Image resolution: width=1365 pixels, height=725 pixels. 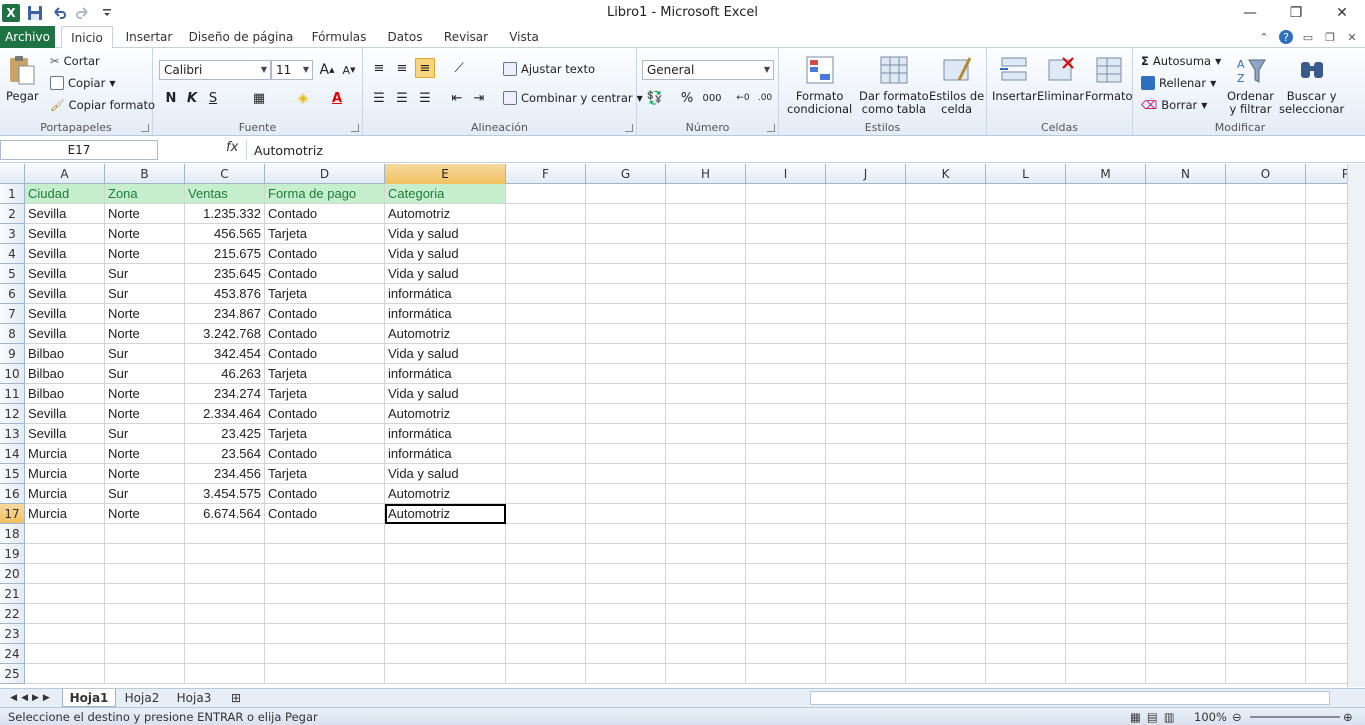 What do you see at coordinates (1186, 414) in the screenshot?
I see `cell-n12` at bounding box center [1186, 414].